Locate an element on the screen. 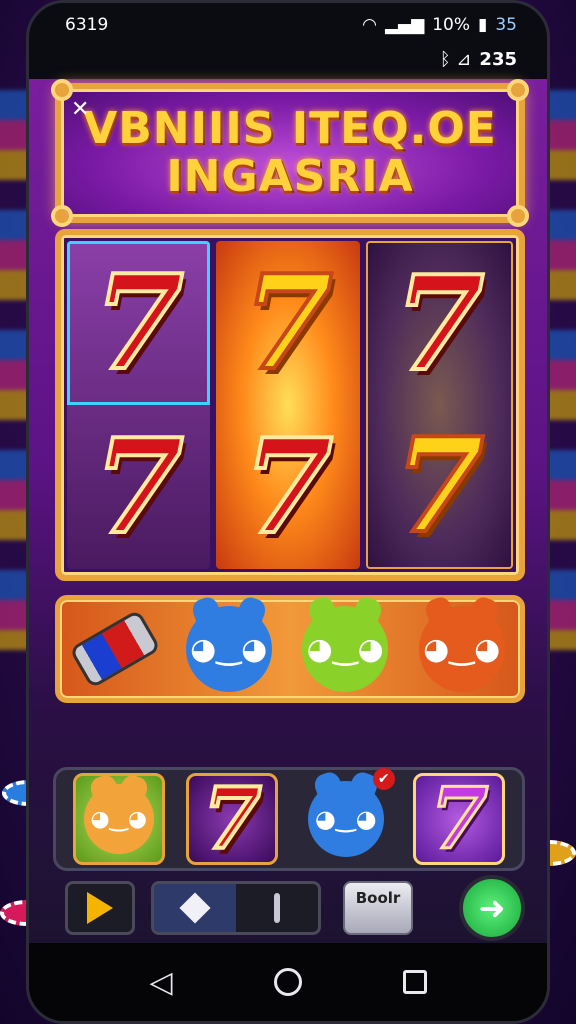 The height and width of the screenshot is (1024, 576). bar-icon is located at coordinates (277, 908).